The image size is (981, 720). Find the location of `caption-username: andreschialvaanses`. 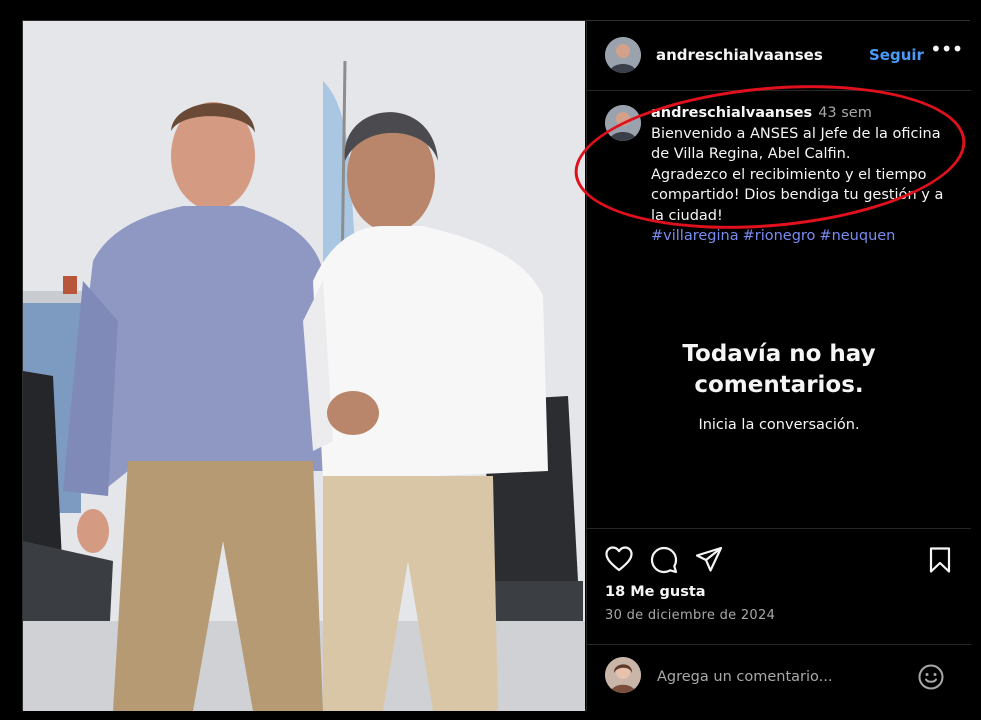

caption-username: andreschialvaanses is located at coordinates (731, 113).